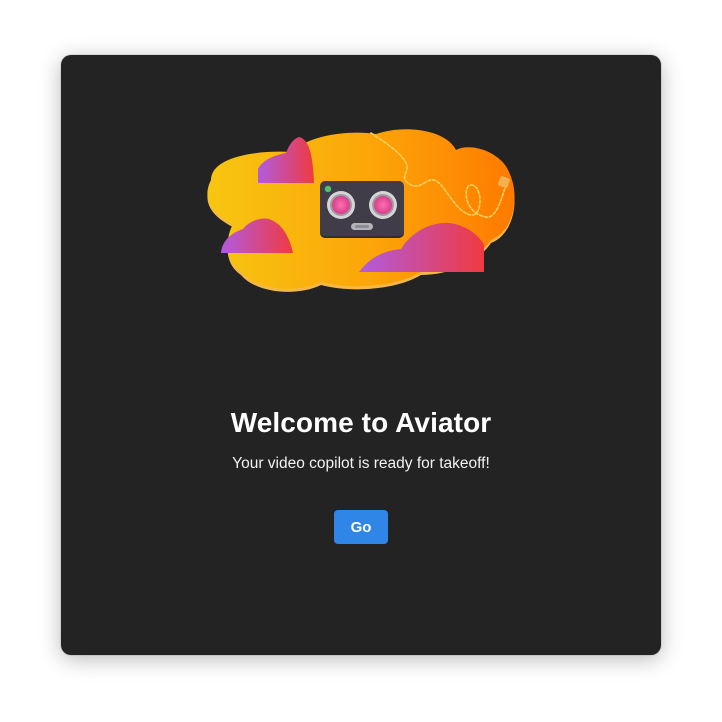 The height and width of the screenshot is (722, 722). I want to click on subtitle: Your video copilot is ready for takeoff!, so click(361, 463).